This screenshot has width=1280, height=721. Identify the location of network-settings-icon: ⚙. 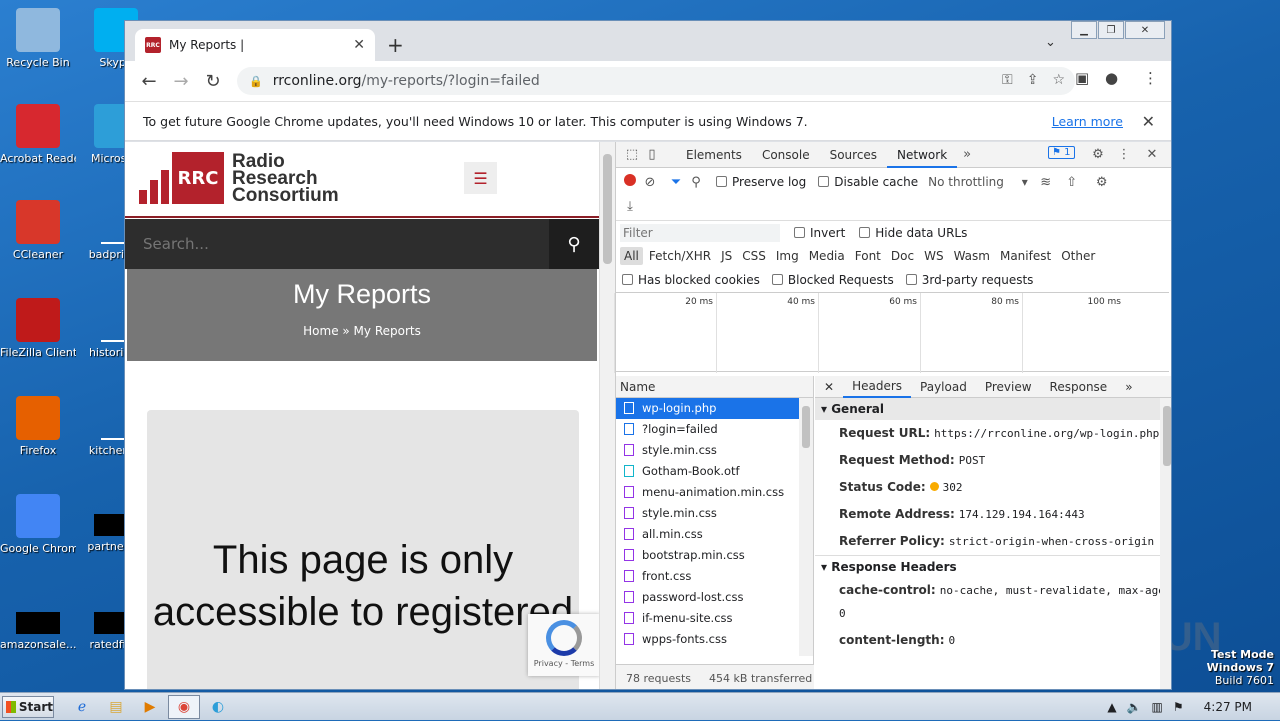
(1102, 182).